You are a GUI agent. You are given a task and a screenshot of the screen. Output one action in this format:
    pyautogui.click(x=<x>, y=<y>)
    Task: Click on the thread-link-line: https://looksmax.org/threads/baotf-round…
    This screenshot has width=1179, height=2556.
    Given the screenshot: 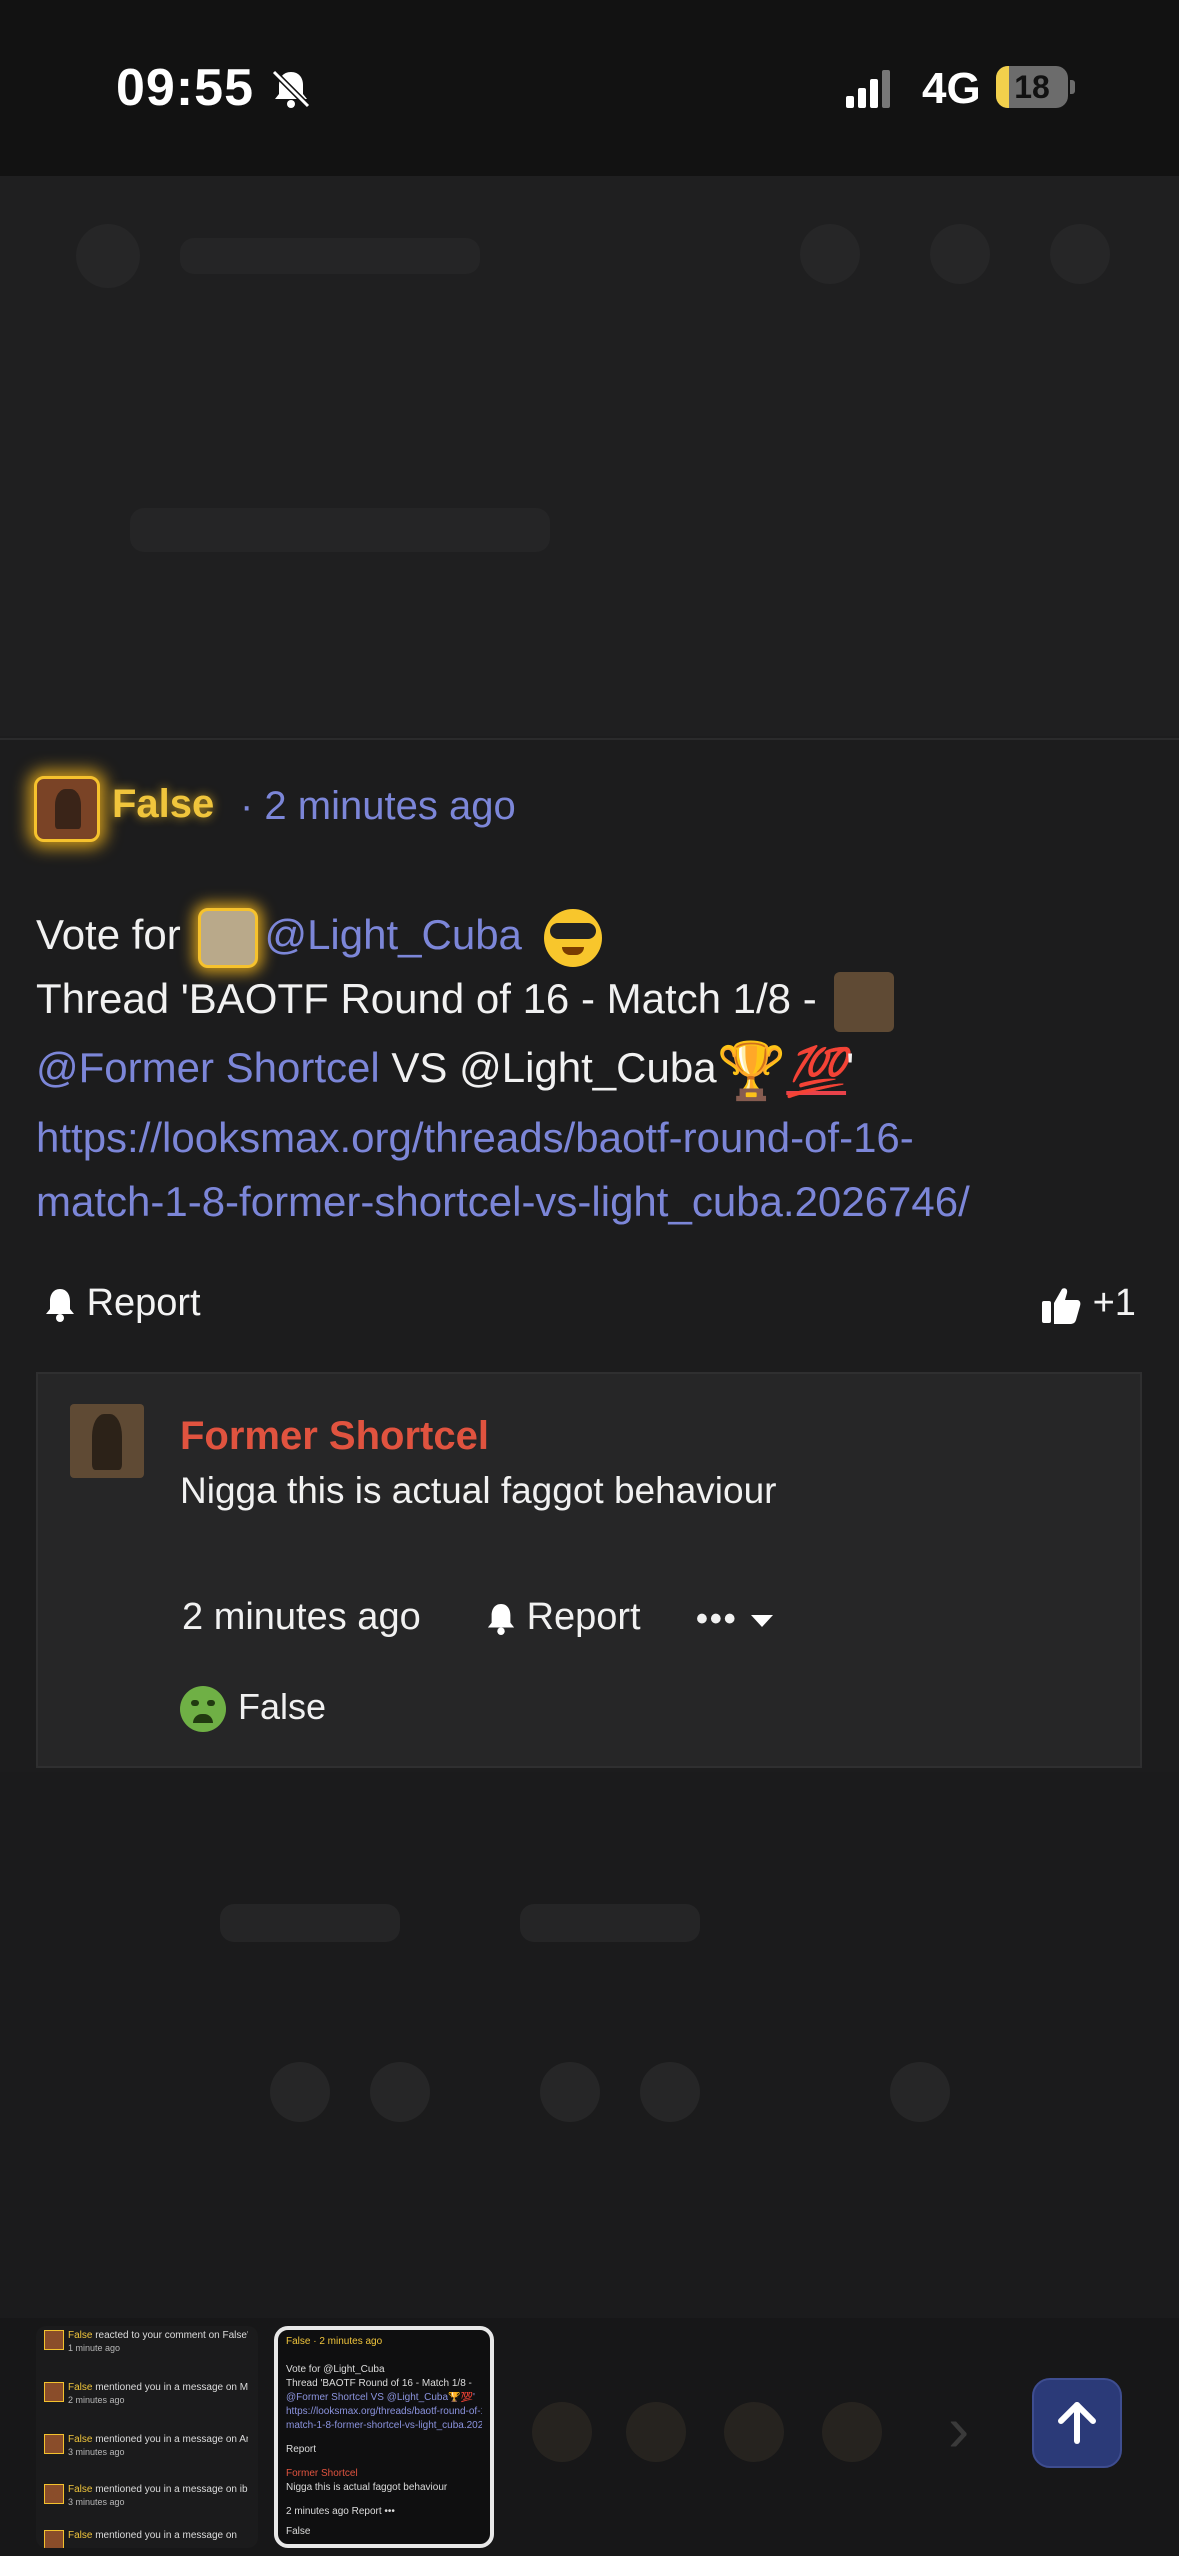 What is the action you would take?
    pyautogui.click(x=591, y=1138)
    